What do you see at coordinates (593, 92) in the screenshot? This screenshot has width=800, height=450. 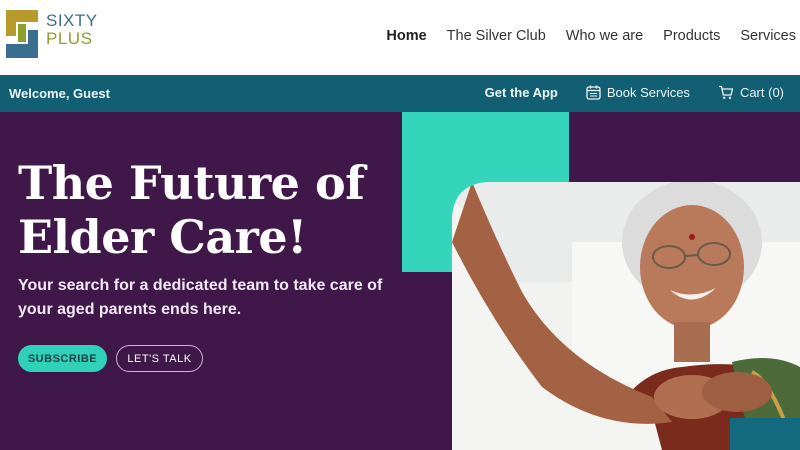 I see `calendar-icon` at bounding box center [593, 92].